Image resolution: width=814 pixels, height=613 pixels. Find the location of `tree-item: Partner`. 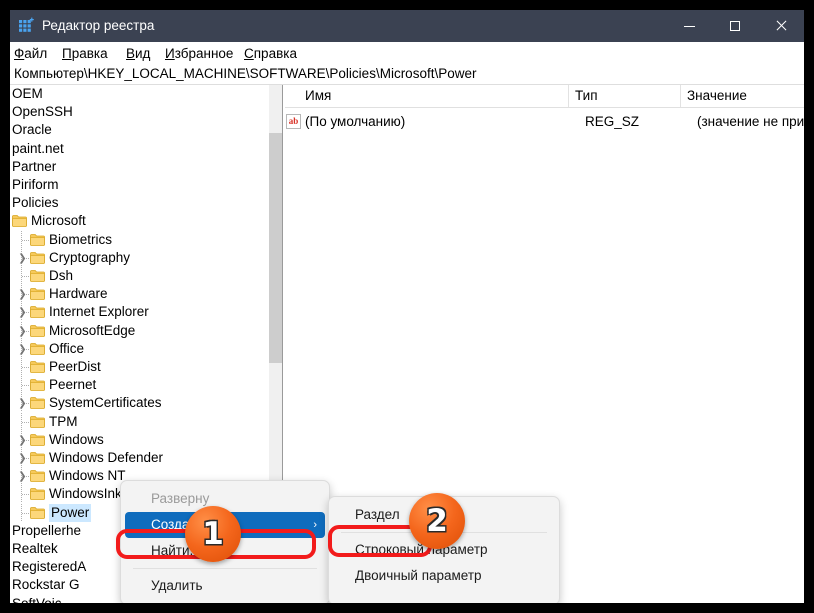

tree-item: Partner is located at coordinates (139, 167).